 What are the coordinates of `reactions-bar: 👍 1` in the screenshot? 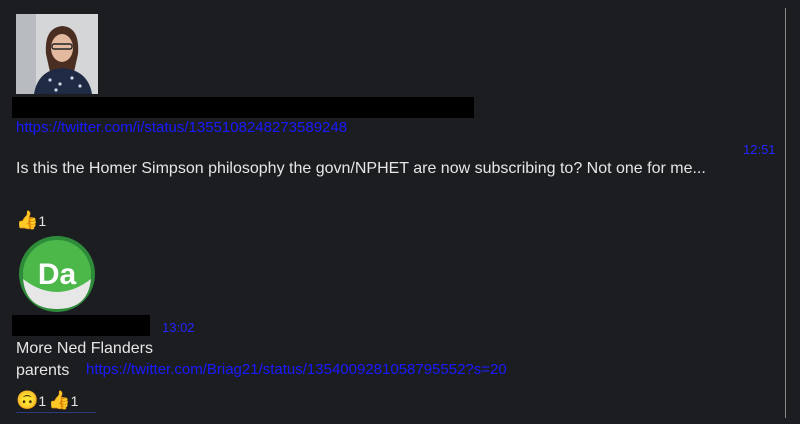 It's located at (31, 217).